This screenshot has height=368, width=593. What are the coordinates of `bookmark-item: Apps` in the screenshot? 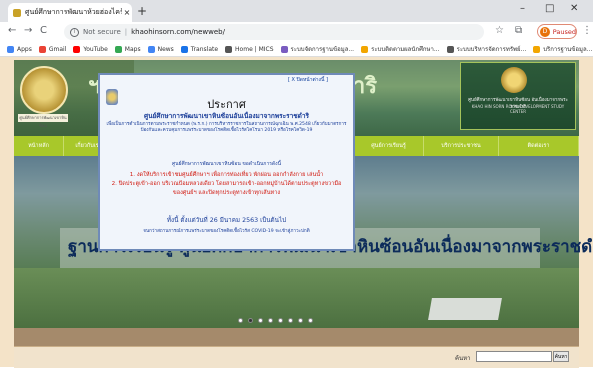 It's located at (19, 49).